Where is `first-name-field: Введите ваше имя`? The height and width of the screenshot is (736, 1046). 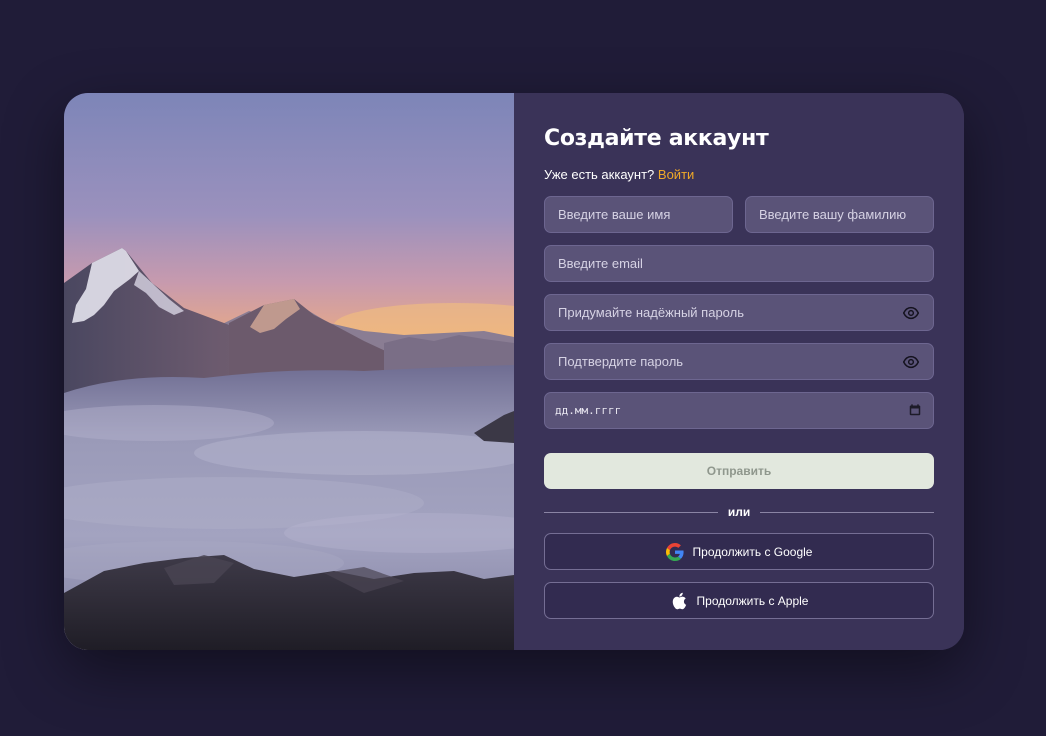
first-name-field: Введите ваше имя is located at coordinates (638, 214).